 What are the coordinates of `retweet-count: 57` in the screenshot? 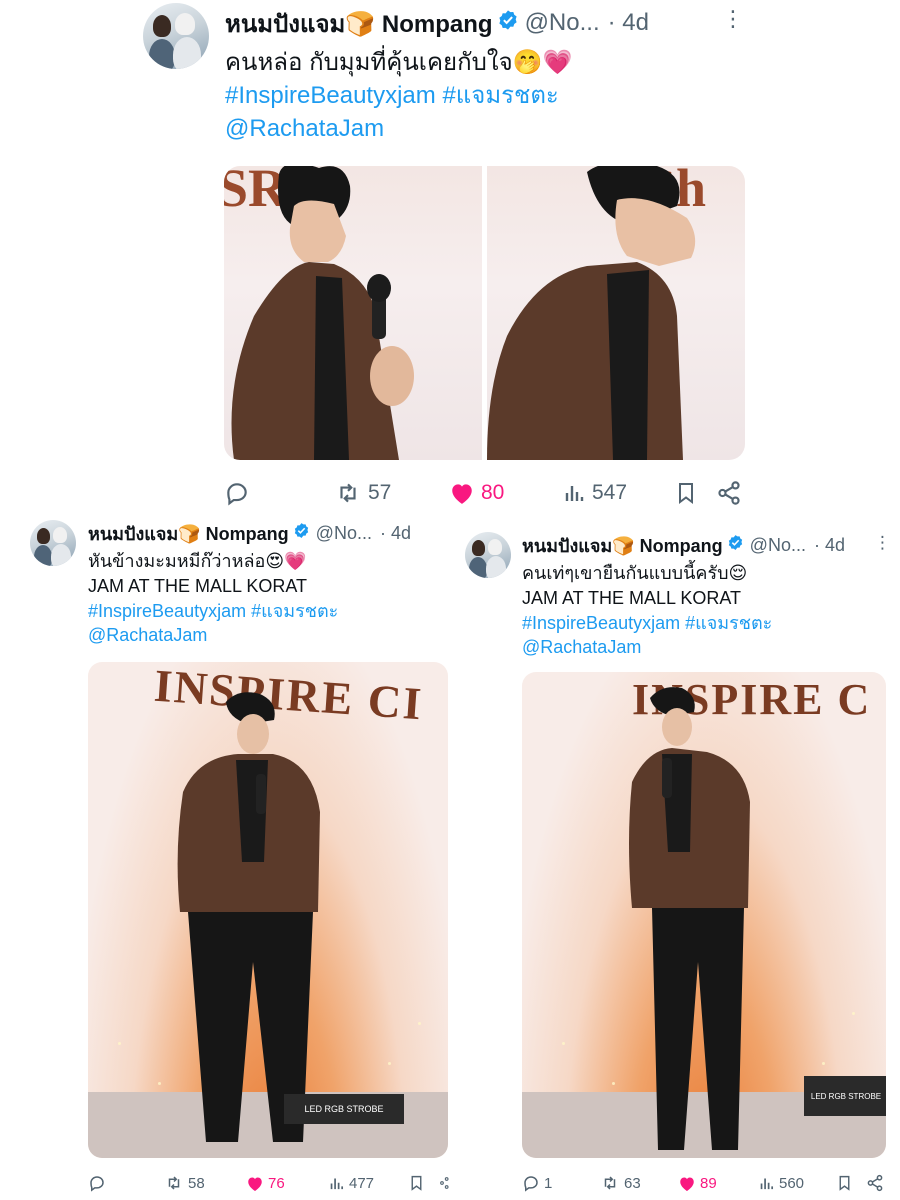 It's located at (380, 492).